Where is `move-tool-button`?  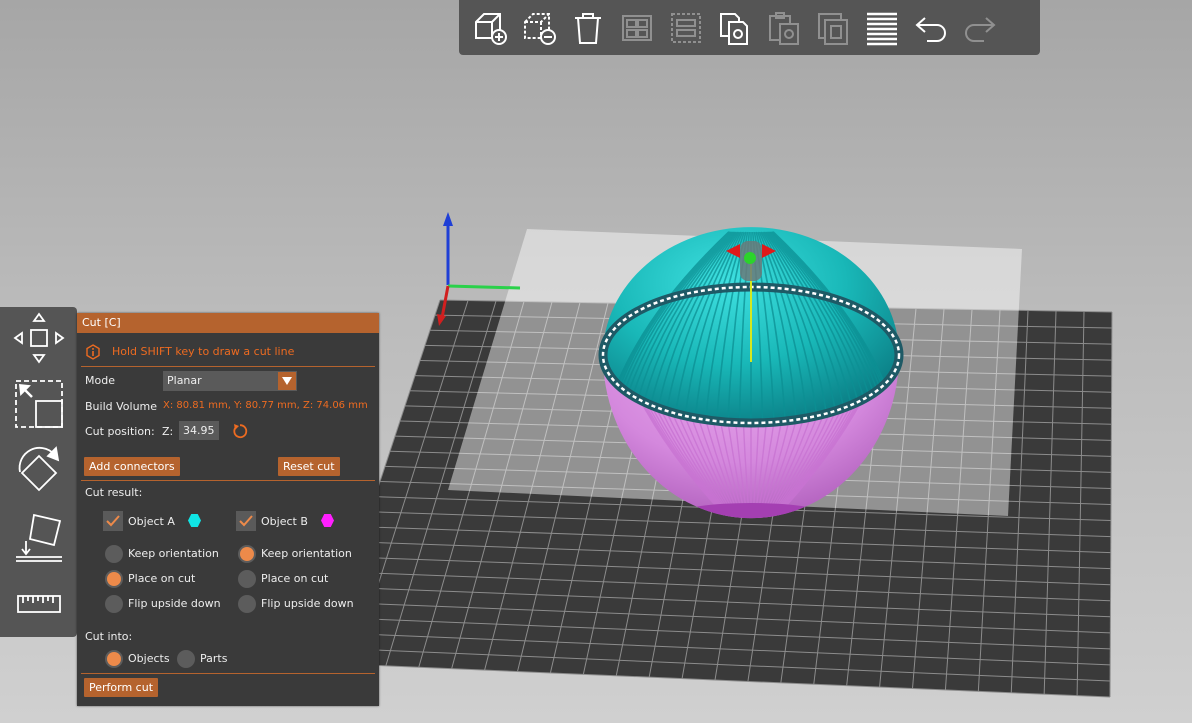 move-tool-button is located at coordinates (39, 338).